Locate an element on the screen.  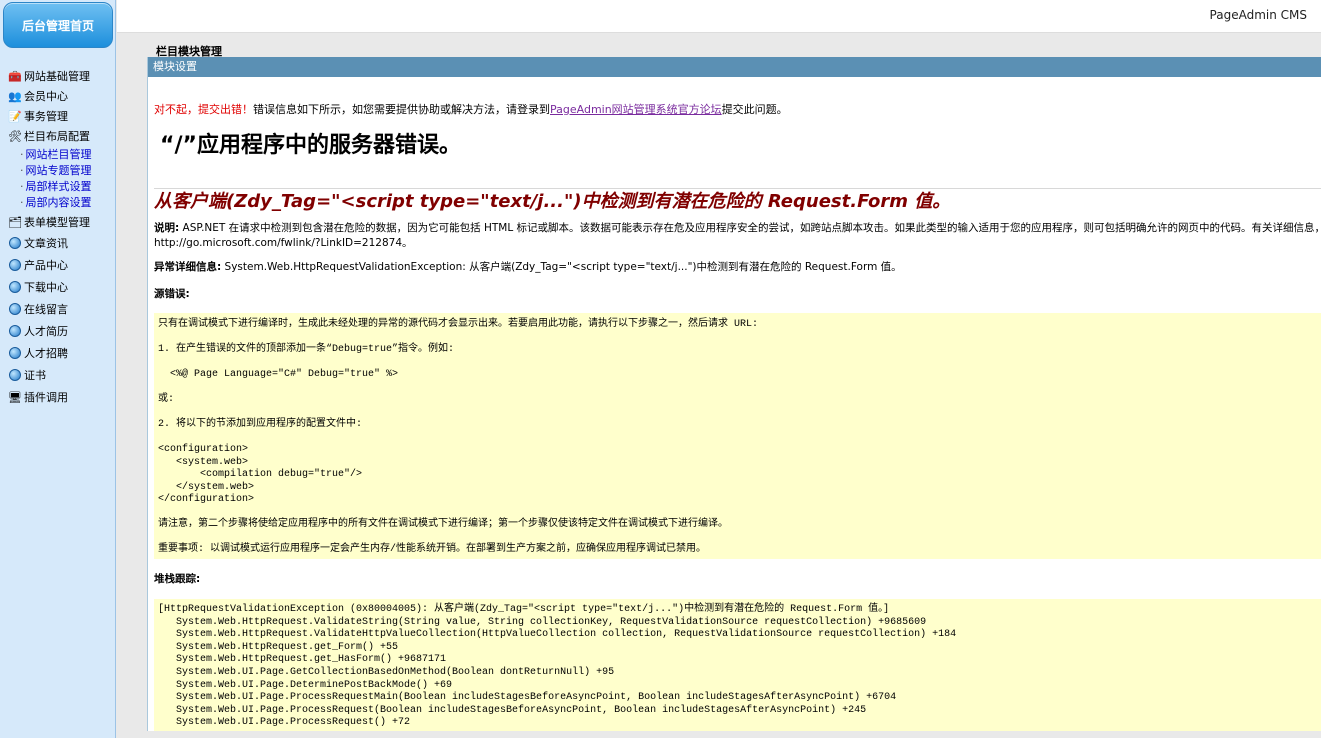
sidebar-item-messages: 在线留言 is located at coordinates (61, 309).